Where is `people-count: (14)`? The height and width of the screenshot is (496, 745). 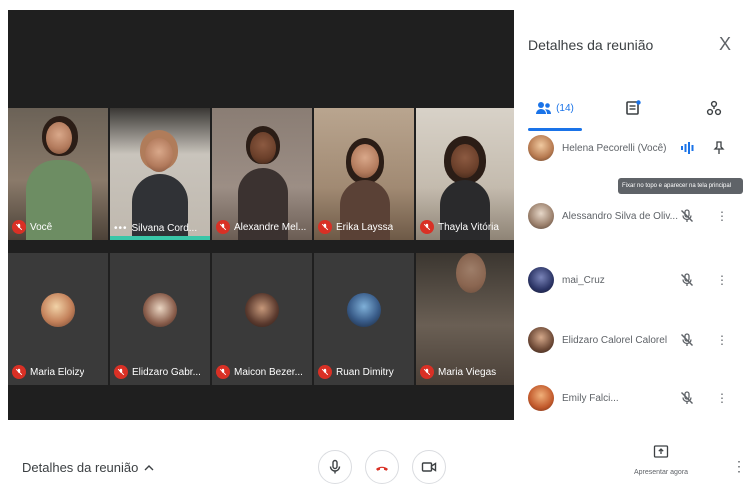 people-count: (14) is located at coordinates (565, 108).